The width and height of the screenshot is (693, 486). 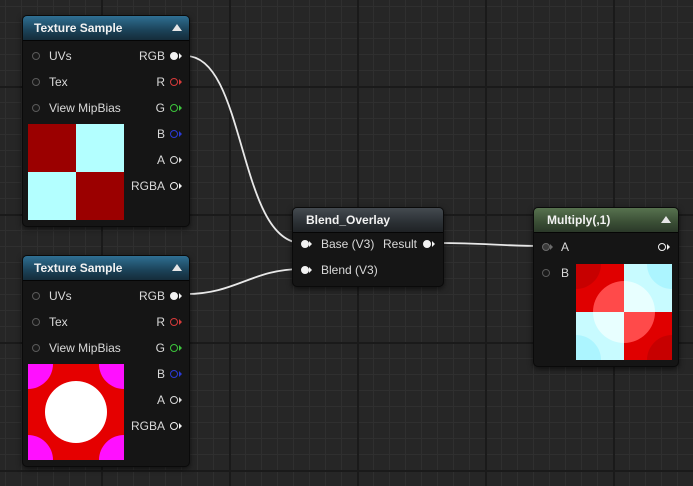 What do you see at coordinates (399, 244) in the screenshot?
I see `pin-label: Result` at bounding box center [399, 244].